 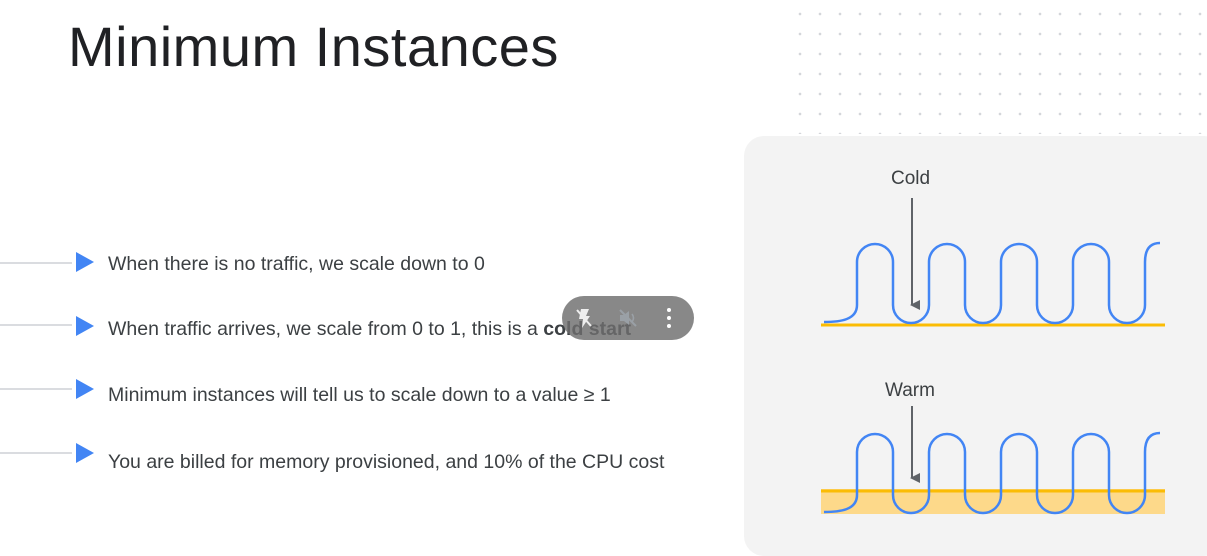 I want to click on mute-button, so click(x=628, y=318).